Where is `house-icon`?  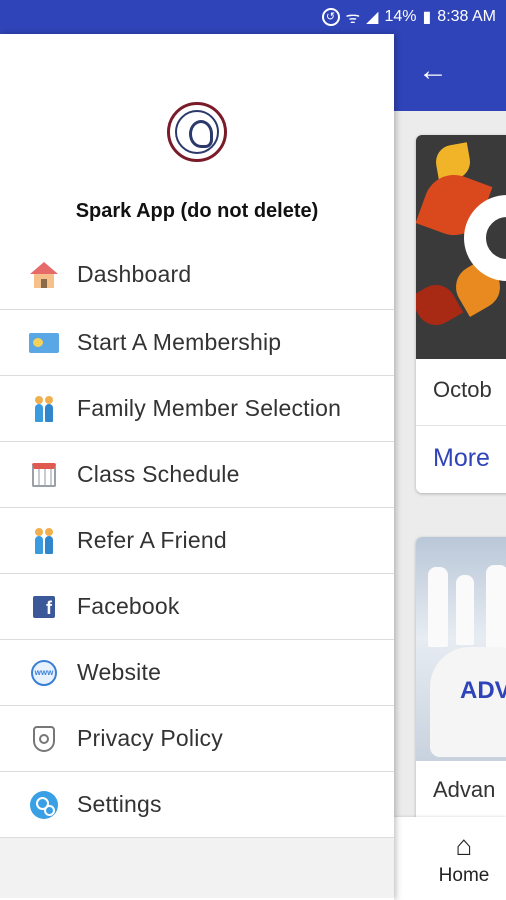
house-icon is located at coordinates (44, 275).